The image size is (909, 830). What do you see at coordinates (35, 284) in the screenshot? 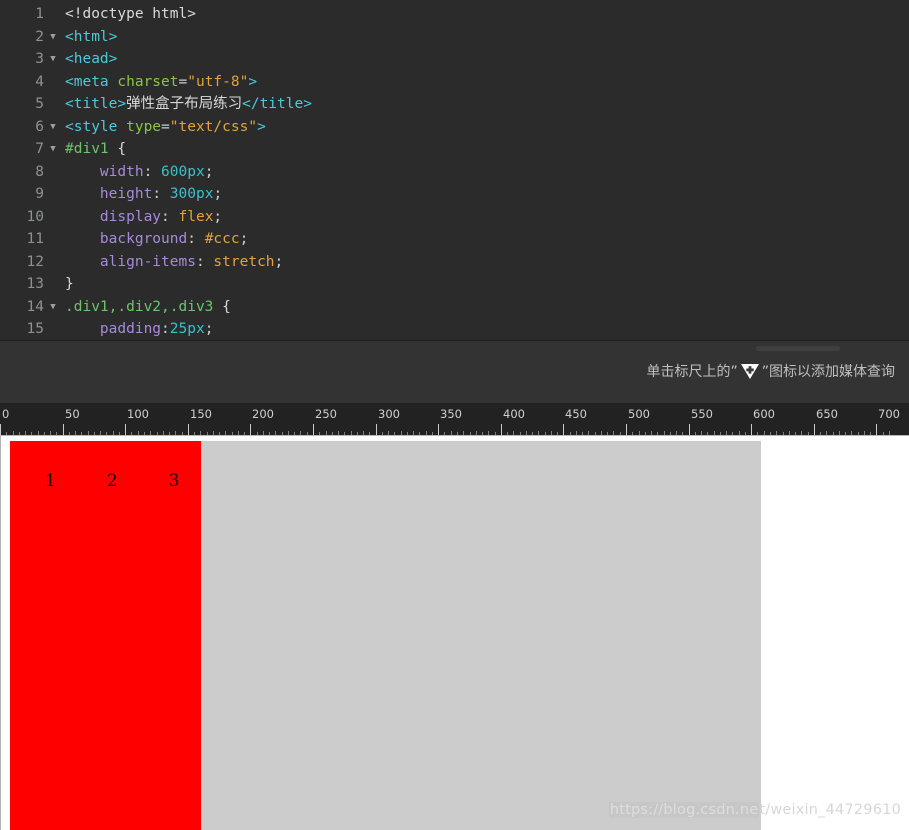
I see `line-number: 13` at bounding box center [35, 284].